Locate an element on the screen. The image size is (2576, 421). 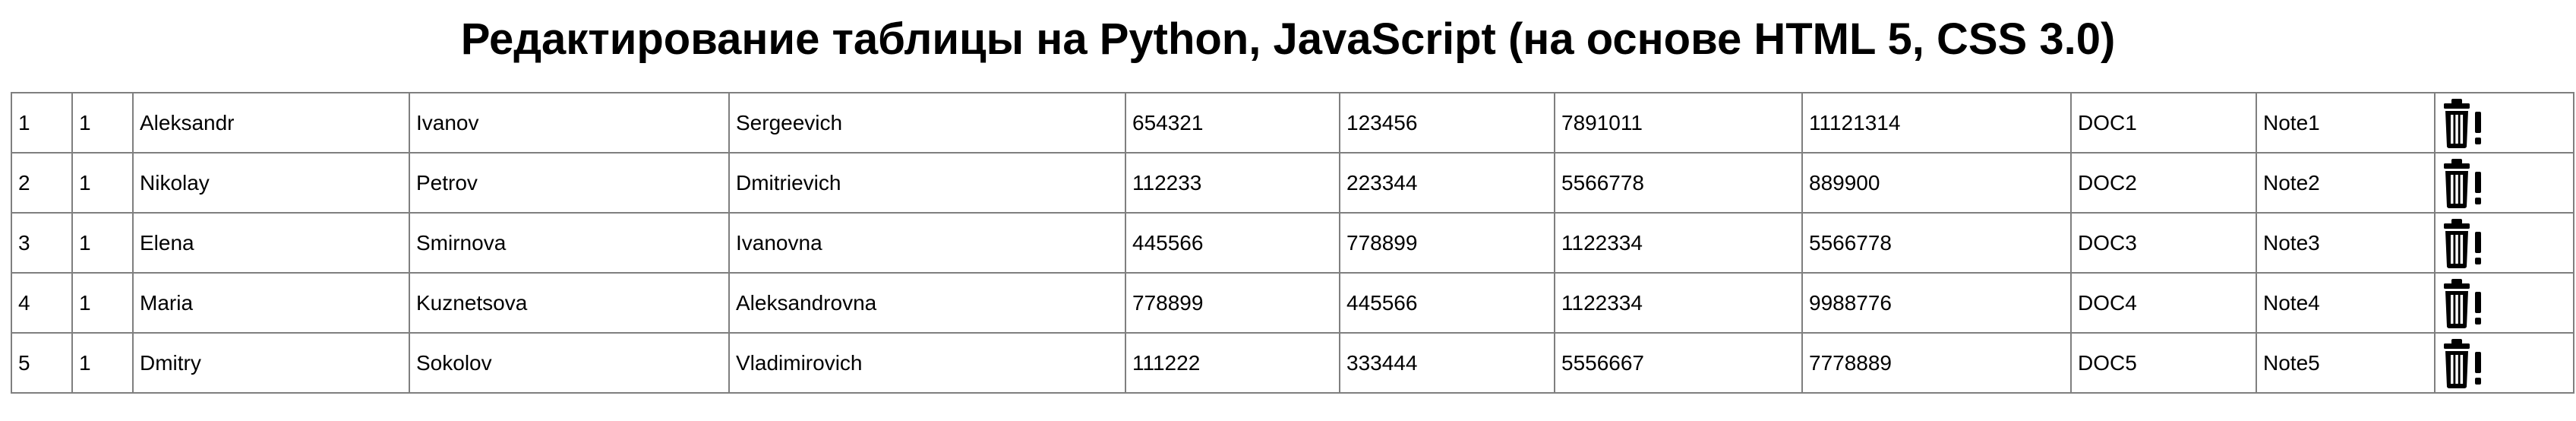
cell-c4: 9988776 is located at coordinates (1936, 303).